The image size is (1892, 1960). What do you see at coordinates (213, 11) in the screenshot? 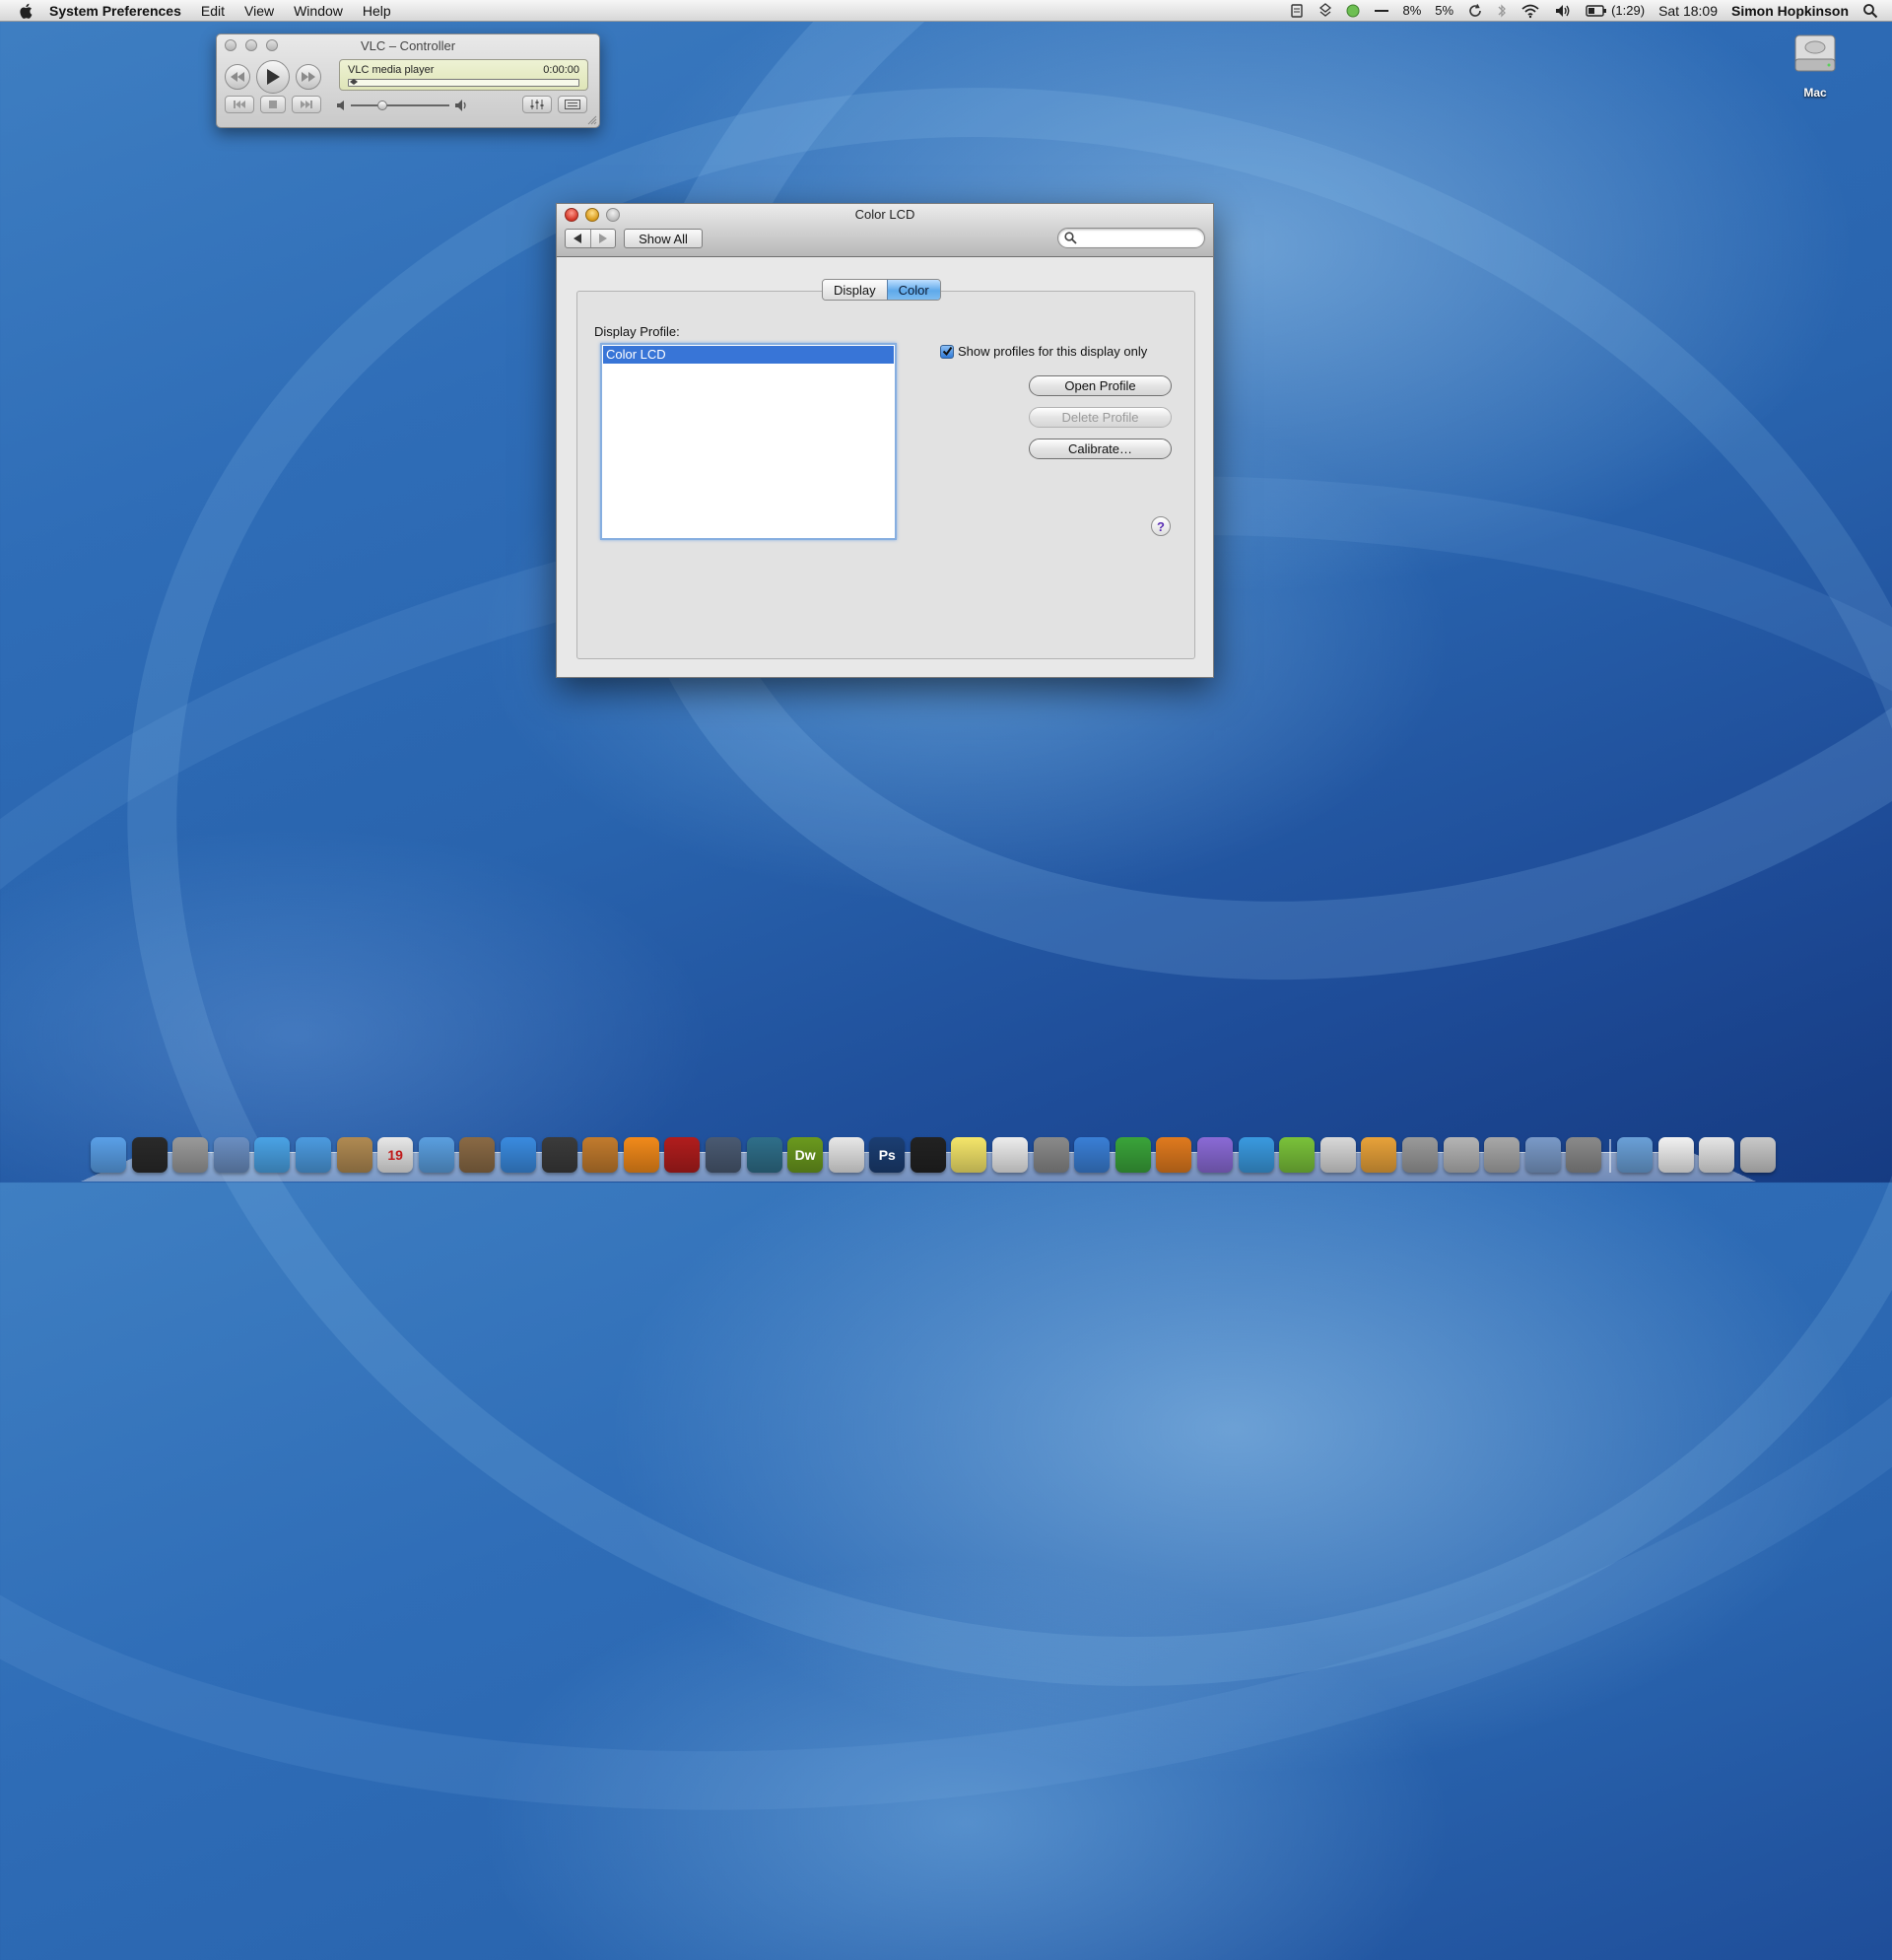
I see `menu-edit: Edit` at bounding box center [213, 11].